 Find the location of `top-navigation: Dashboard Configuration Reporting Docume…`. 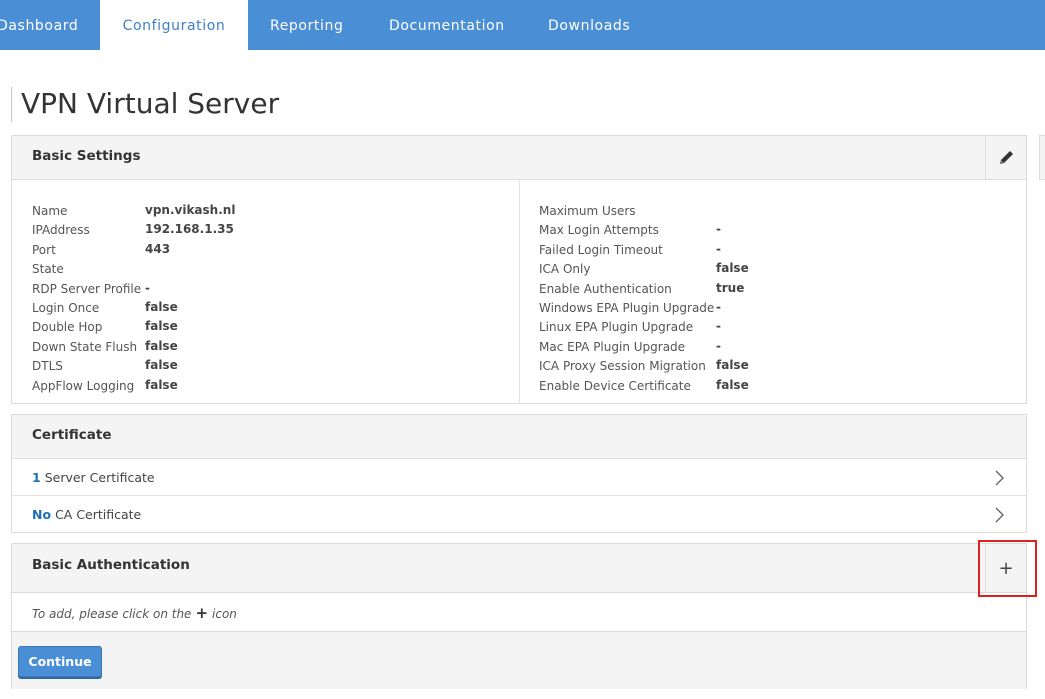

top-navigation: Dashboard Configuration Reporting Docume… is located at coordinates (522, 25).